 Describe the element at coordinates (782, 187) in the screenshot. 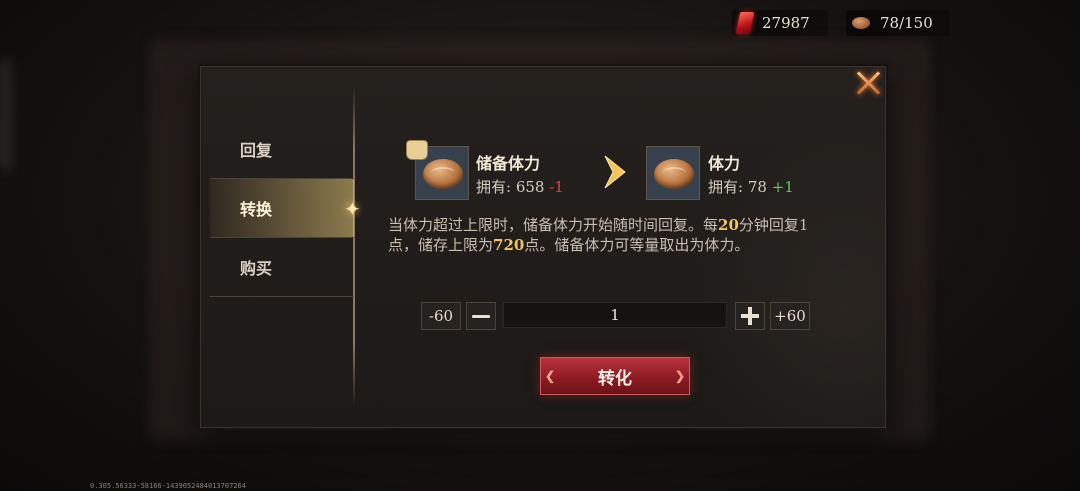

I see `owned-delta: +1` at that location.